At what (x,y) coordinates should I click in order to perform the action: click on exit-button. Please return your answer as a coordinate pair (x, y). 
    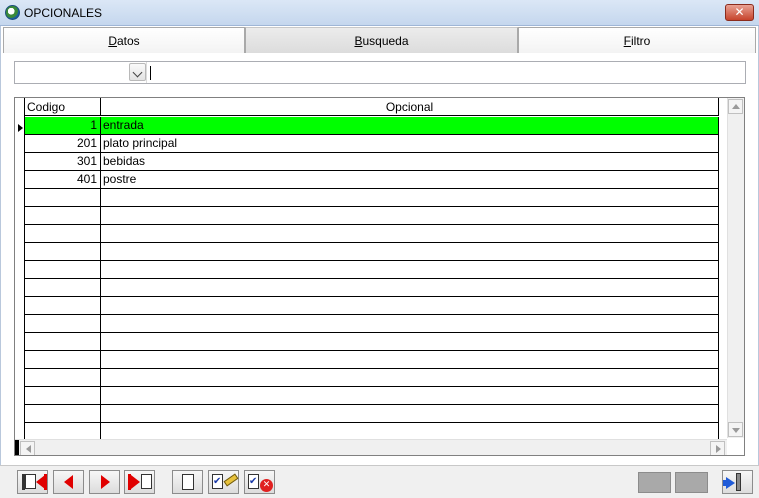
    Looking at the image, I should click on (737, 482).